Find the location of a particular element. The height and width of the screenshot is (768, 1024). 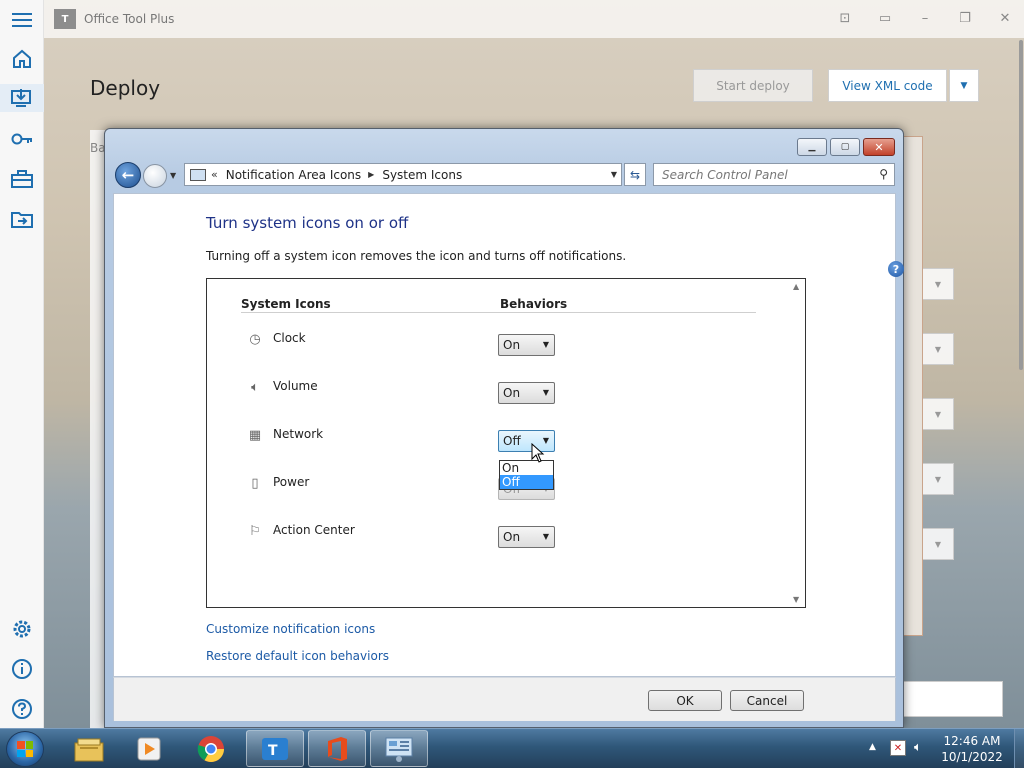

media-player-icon is located at coordinates (149, 748).